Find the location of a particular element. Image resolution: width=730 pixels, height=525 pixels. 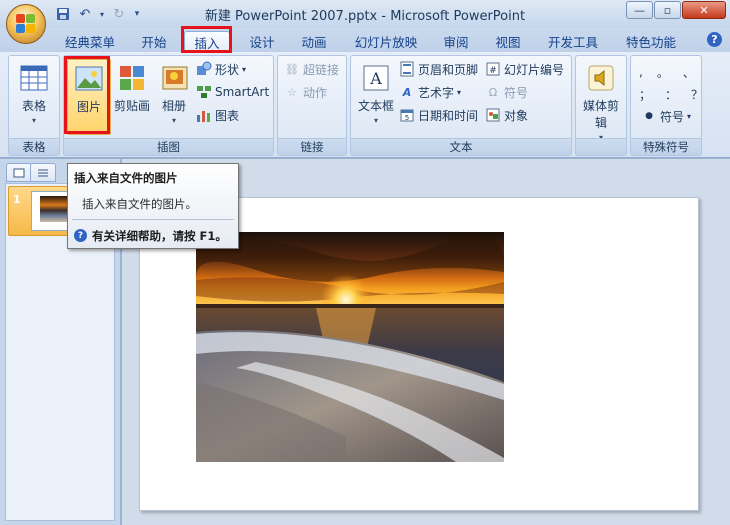

media-clip-button: 媒体剪辑 ▾ is located at coordinates (601, 100).